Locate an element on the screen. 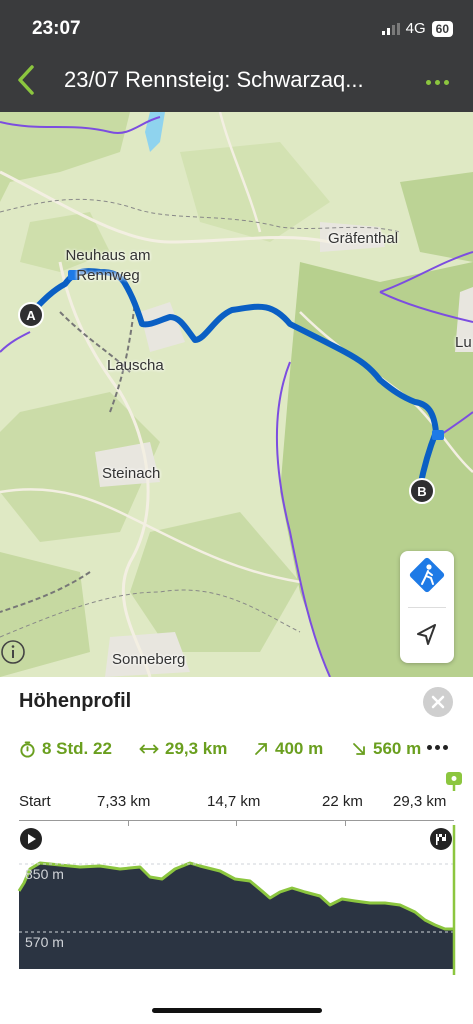  signal-icon is located at coordinates (390, 28).